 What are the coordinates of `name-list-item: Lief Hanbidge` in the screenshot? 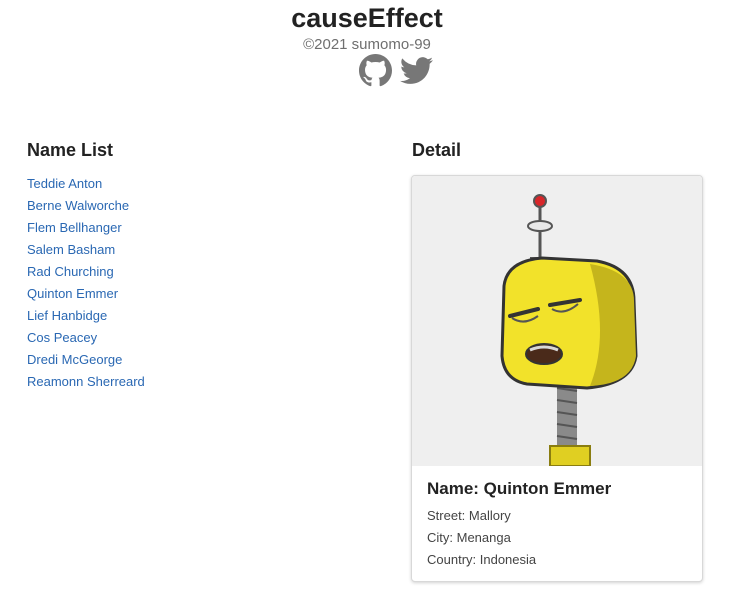 It's located at (86, 316).